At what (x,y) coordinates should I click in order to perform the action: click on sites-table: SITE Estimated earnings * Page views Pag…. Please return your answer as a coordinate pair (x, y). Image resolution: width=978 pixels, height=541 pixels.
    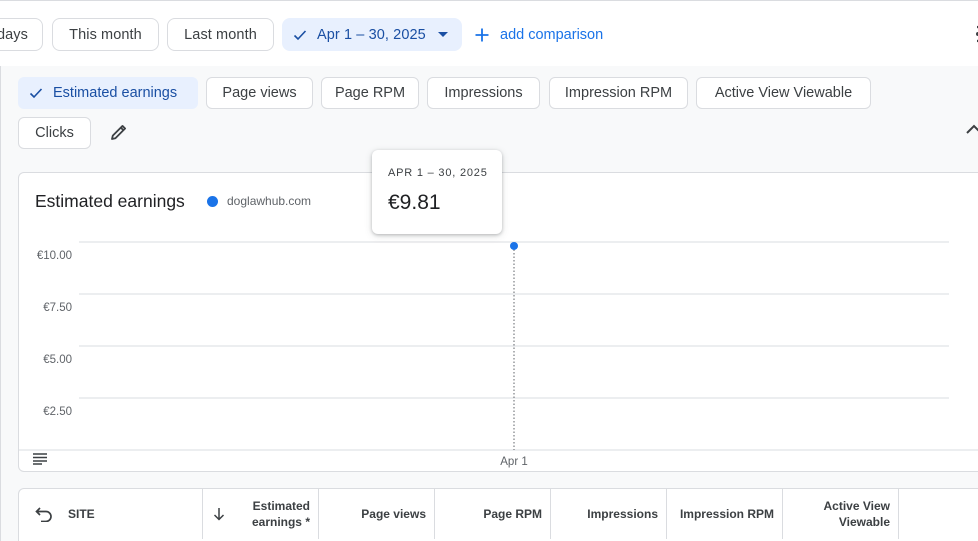
    Looking at the image, I should click on (498, 514).